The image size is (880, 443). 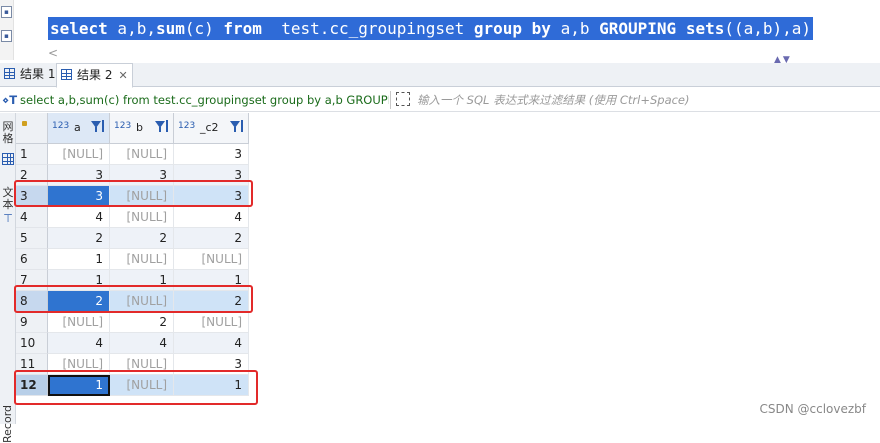 I want to click on table-row: 1 [NULL] [NULL] 3, so click(x=132, y=154).